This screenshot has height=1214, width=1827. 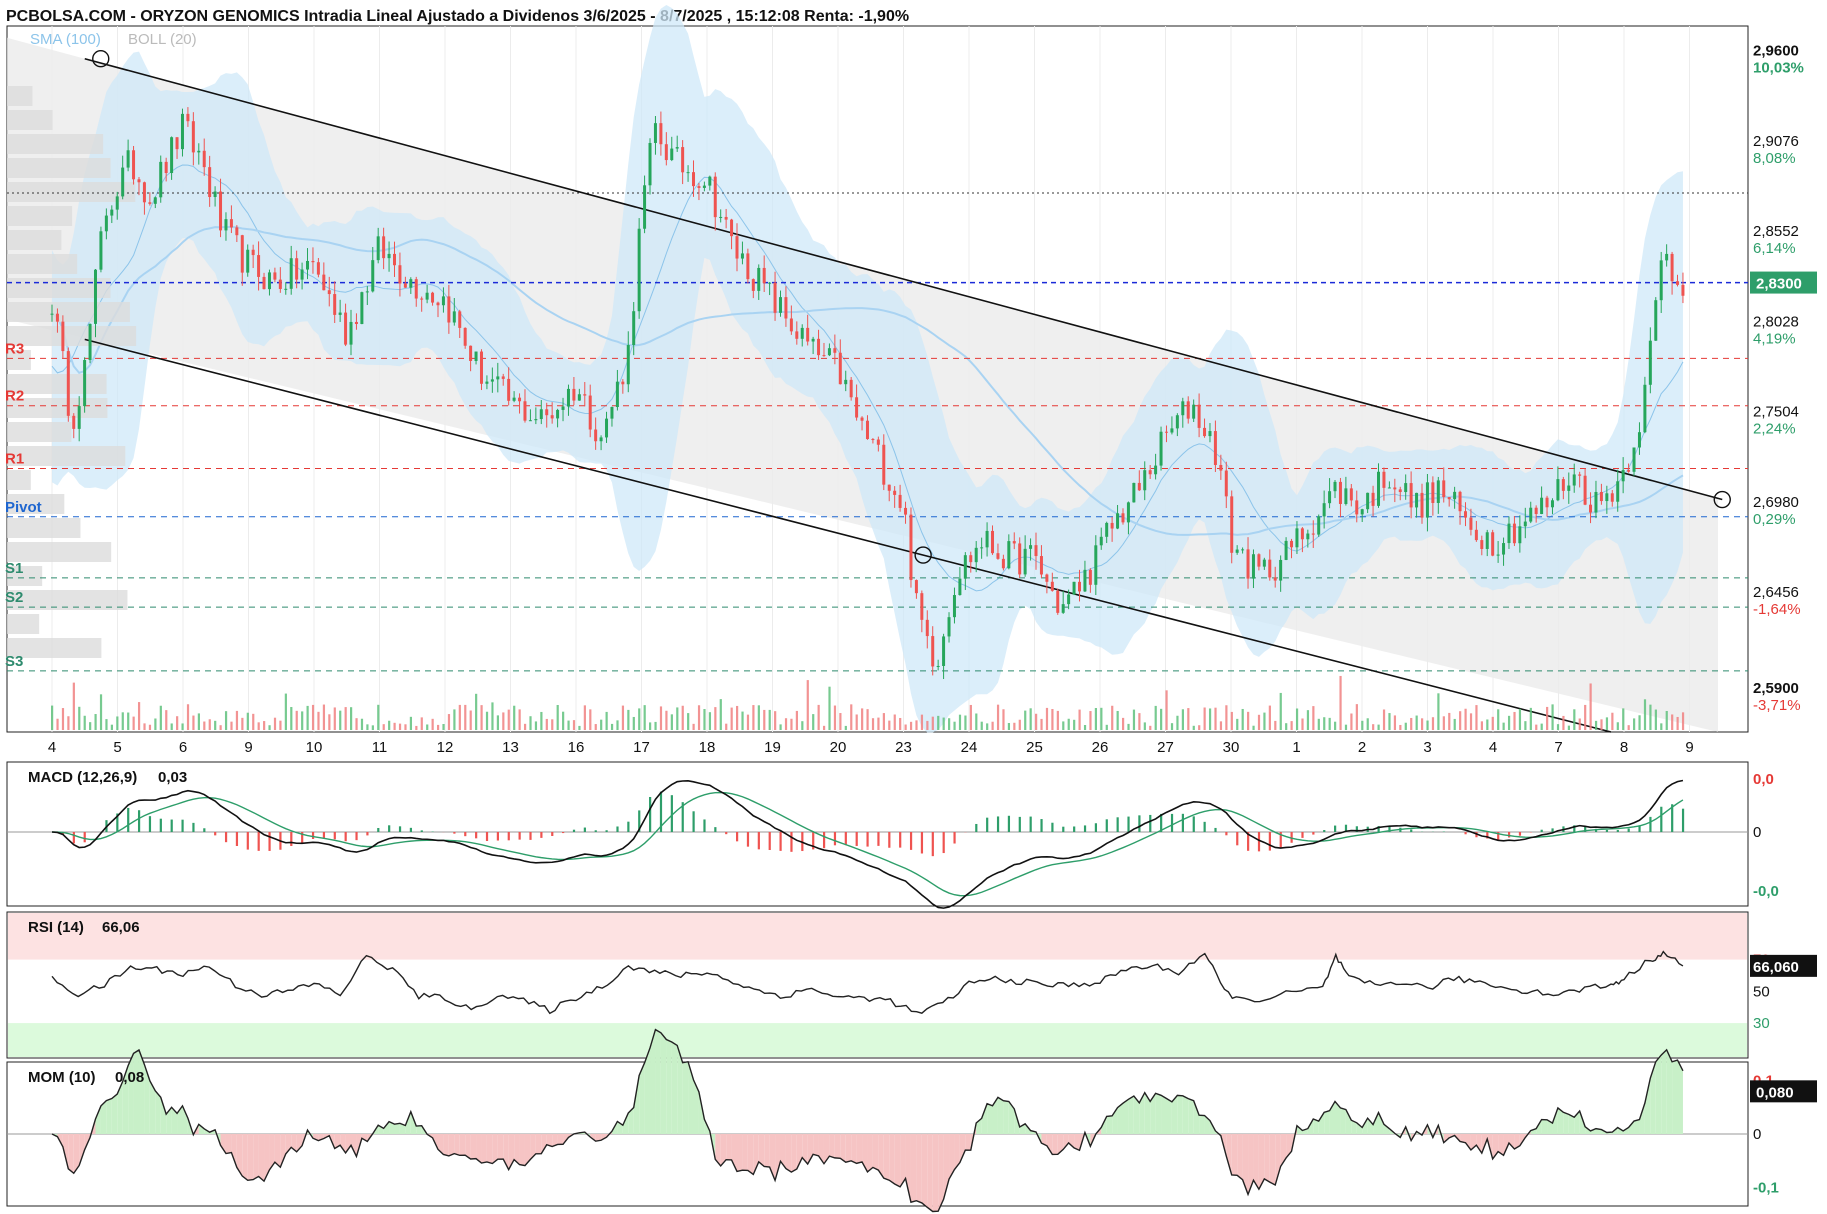 I want to click on x-tick-label: 4, so click(x=52, y=747).